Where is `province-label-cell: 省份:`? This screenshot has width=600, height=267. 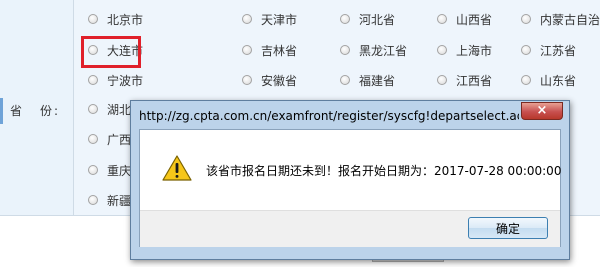
province-label-cell: 省份: is located at coordinates (37, 108).